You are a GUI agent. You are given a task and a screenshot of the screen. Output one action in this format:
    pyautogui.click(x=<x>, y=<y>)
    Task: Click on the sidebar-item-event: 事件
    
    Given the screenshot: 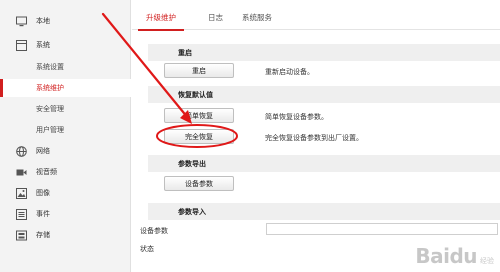 What is the action you would take?
    pyautogui.click(x=65, y=214)
    